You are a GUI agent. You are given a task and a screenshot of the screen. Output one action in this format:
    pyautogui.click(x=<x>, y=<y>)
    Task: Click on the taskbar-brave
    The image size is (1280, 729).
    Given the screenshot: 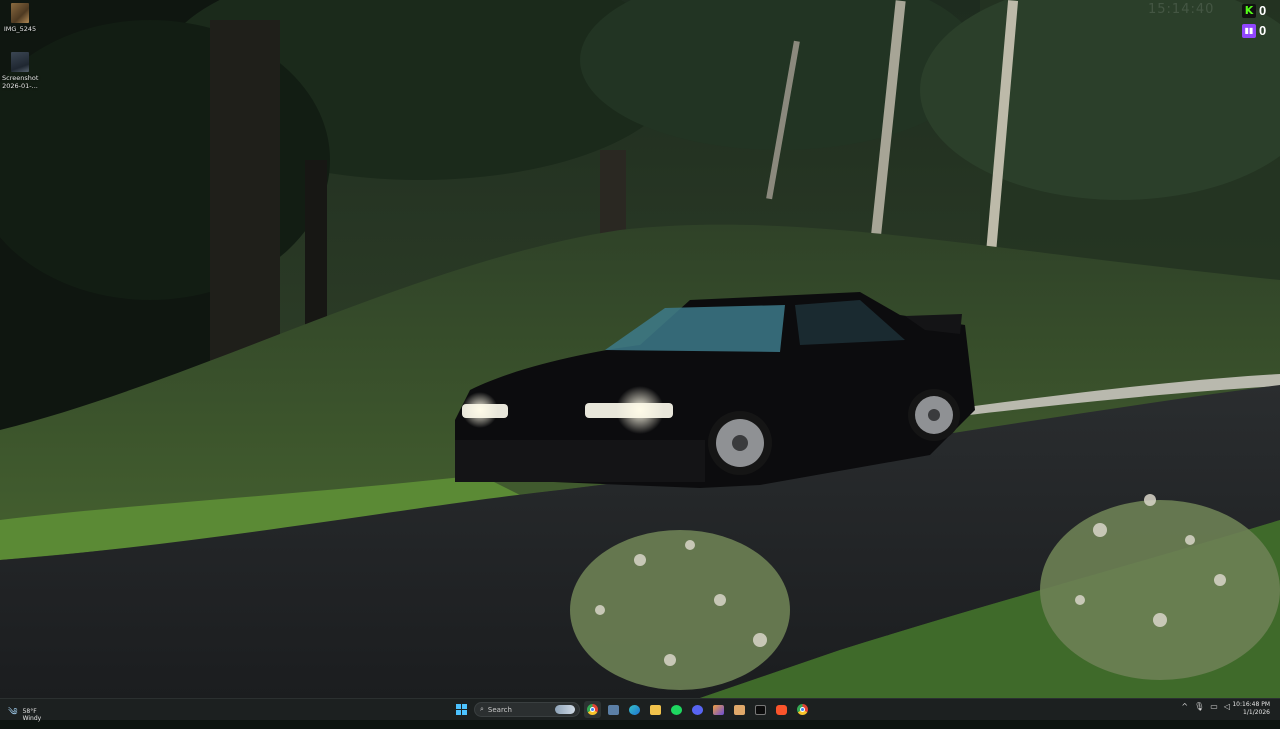 What is the action you would take?
    pyautogui.click(x=781, y=709)
    